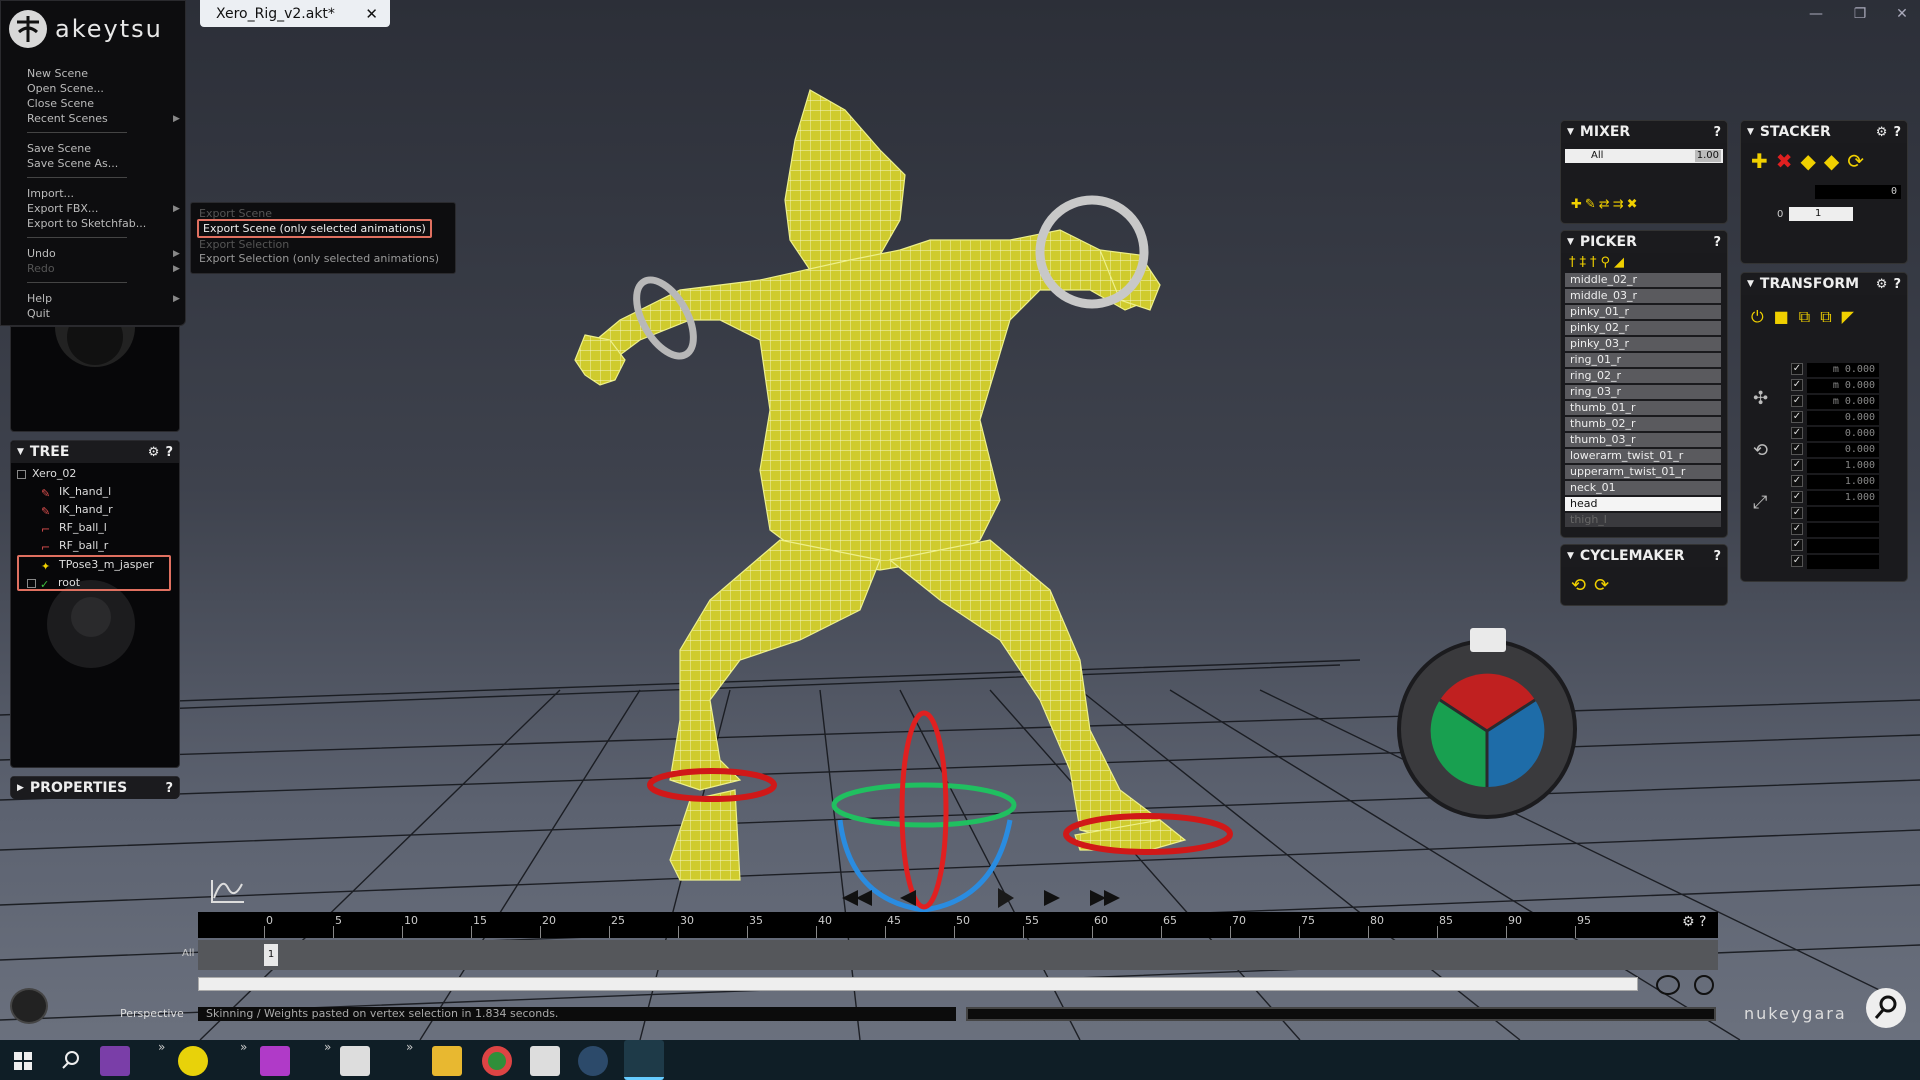  I want to click on current-frame-key: 1, so click(271, 955).